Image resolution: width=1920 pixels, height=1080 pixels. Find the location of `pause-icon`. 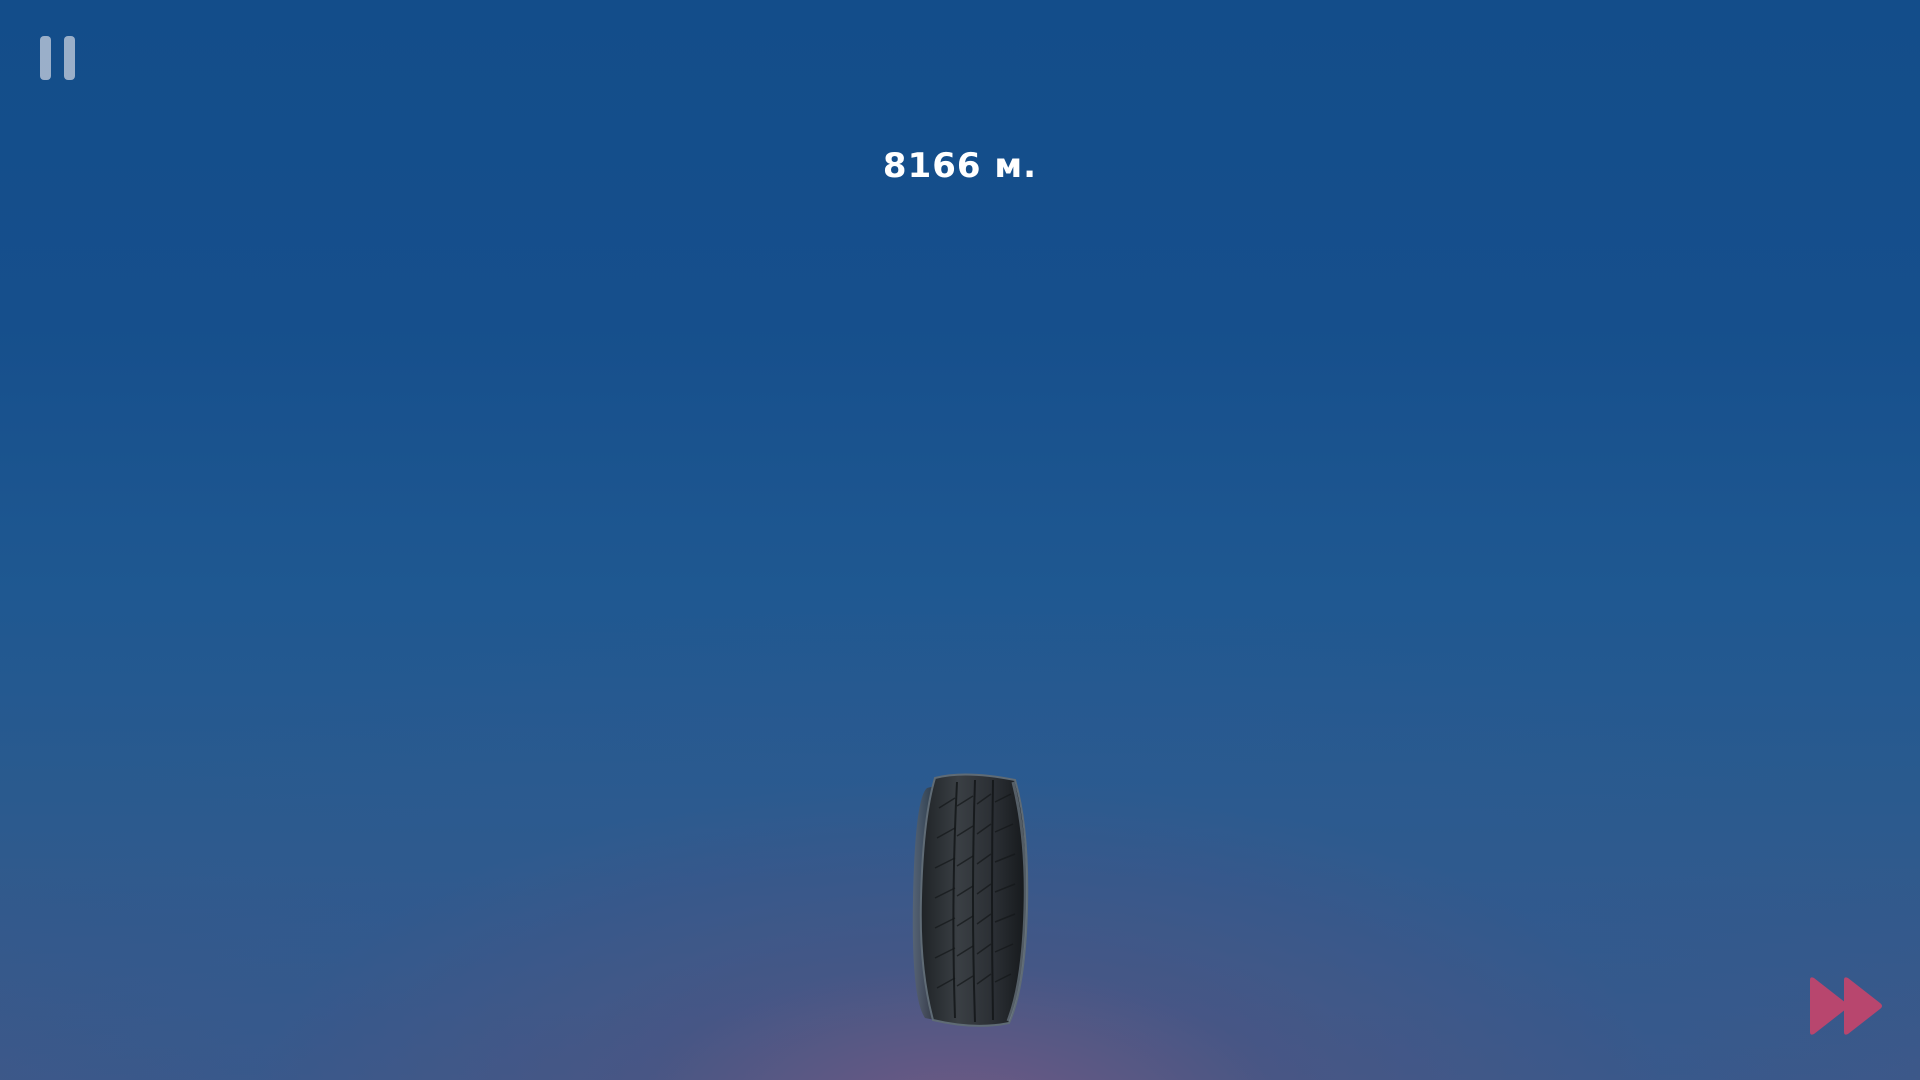

pause-icon is located at coordinates (45, 58).